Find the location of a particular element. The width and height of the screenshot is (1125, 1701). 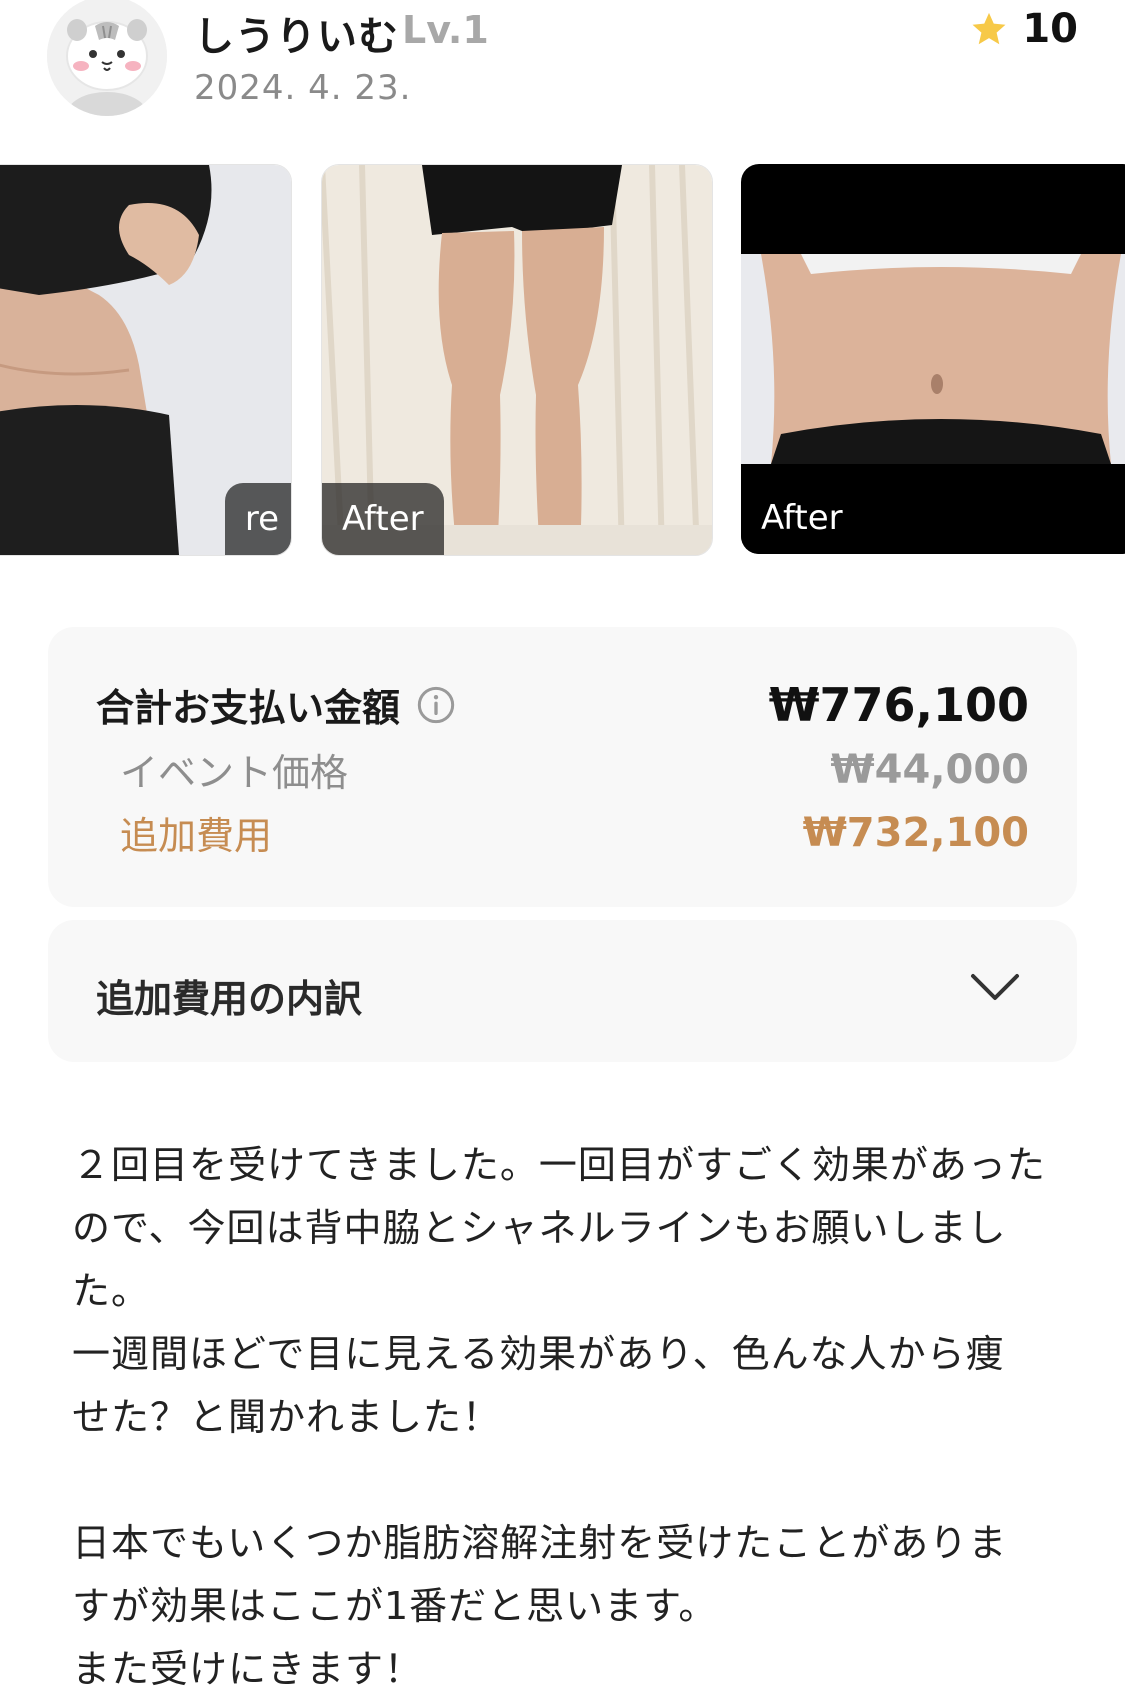

breakdown-label: 追加費用の内訳 is located at coordinates (229, 999).